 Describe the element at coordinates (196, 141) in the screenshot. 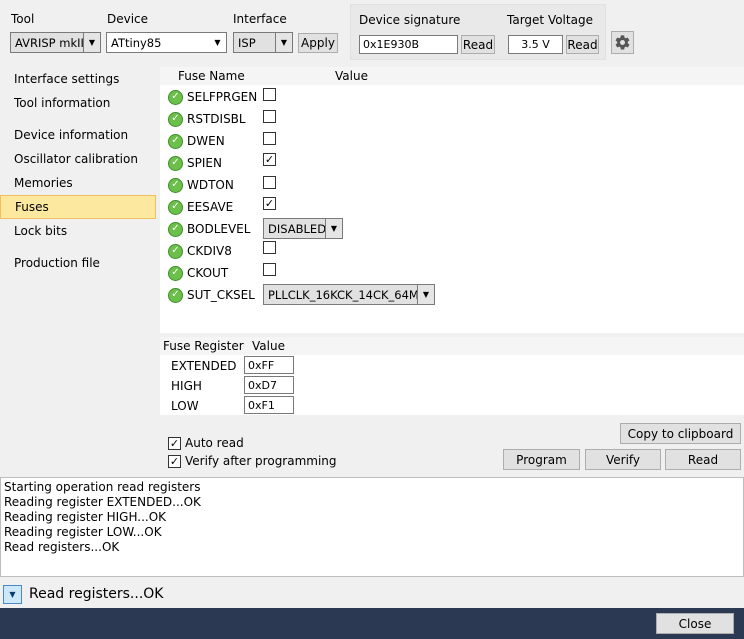

I see `fuse-row-dwen: ✓ DWEN` at that location.